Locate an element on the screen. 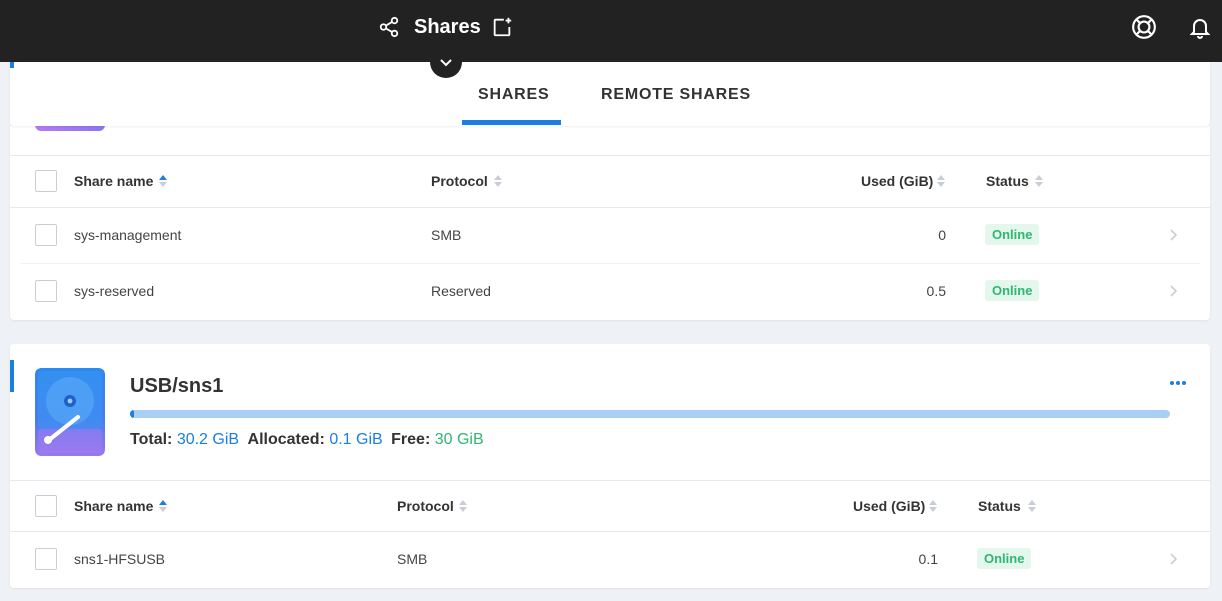  new-window-icon is located at coordinates (502, 27).